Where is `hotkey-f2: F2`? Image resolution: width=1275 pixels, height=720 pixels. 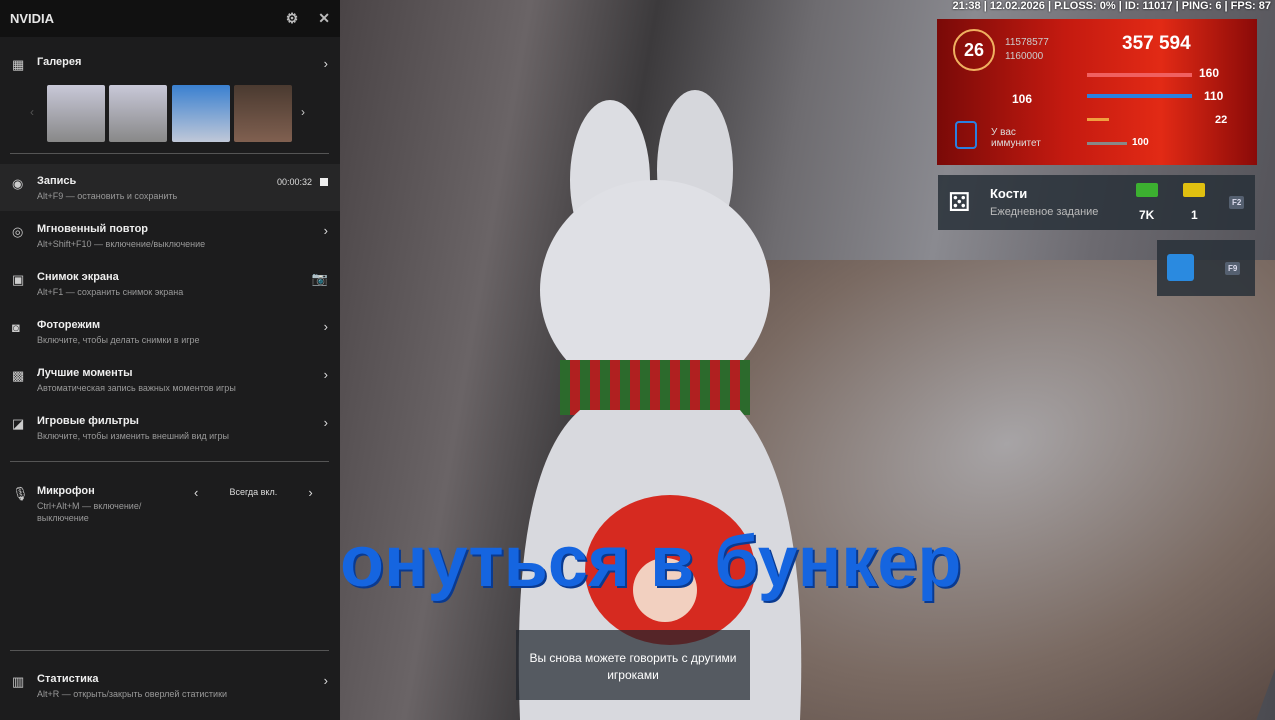 hotkey-f2: F2 is located at coordinates (1237, 202).